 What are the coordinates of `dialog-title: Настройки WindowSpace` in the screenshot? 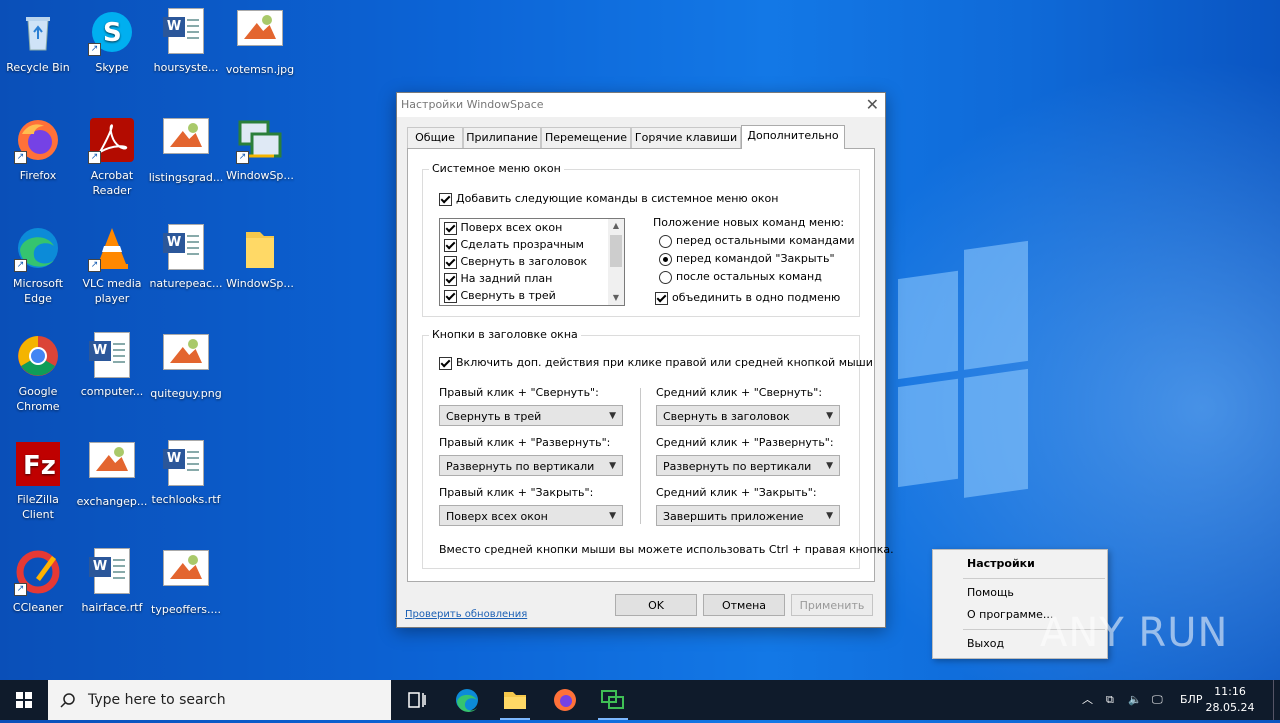 It's located at (472, 104).